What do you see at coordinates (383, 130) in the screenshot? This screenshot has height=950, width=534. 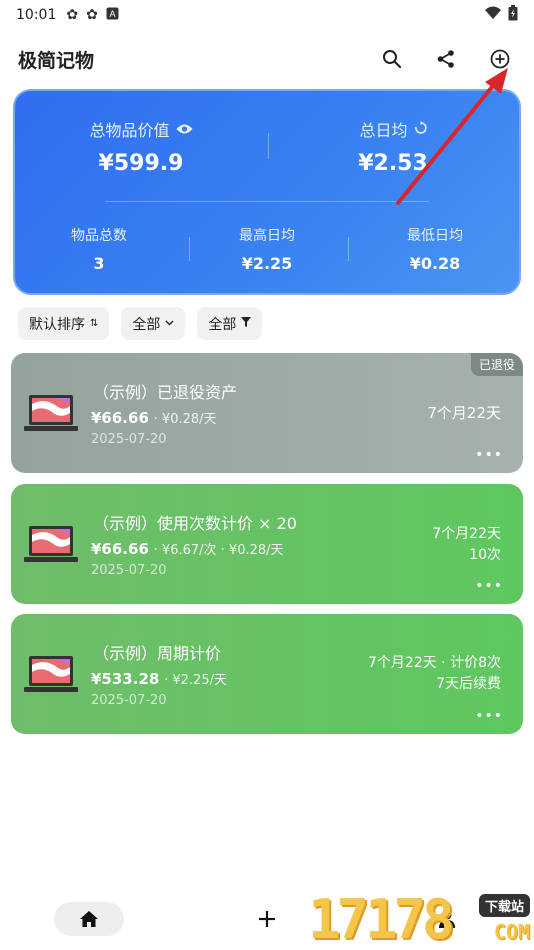 I see `daily-avg-label: 总日均` at bounding box center [383, 130].